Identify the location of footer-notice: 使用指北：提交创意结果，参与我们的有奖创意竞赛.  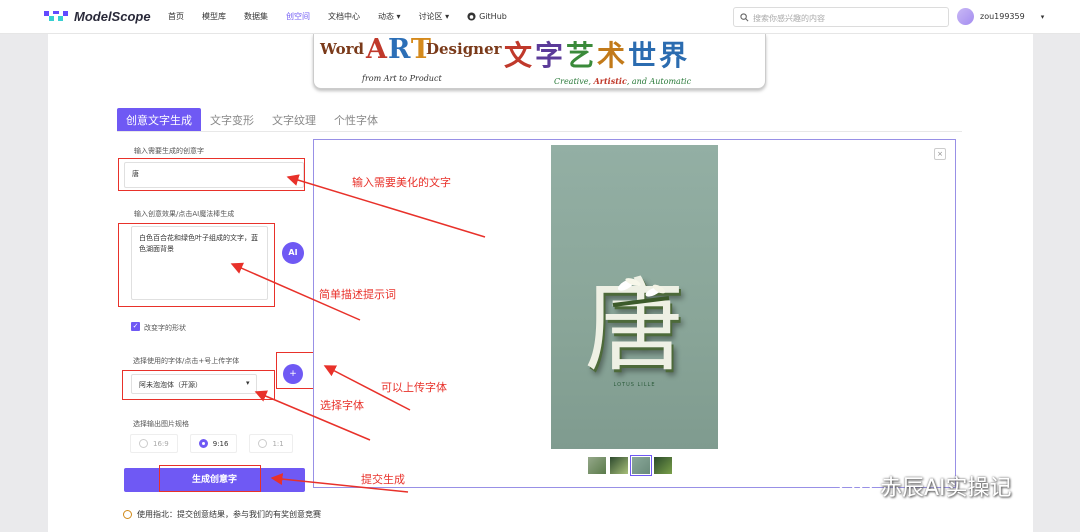
(222, 514).